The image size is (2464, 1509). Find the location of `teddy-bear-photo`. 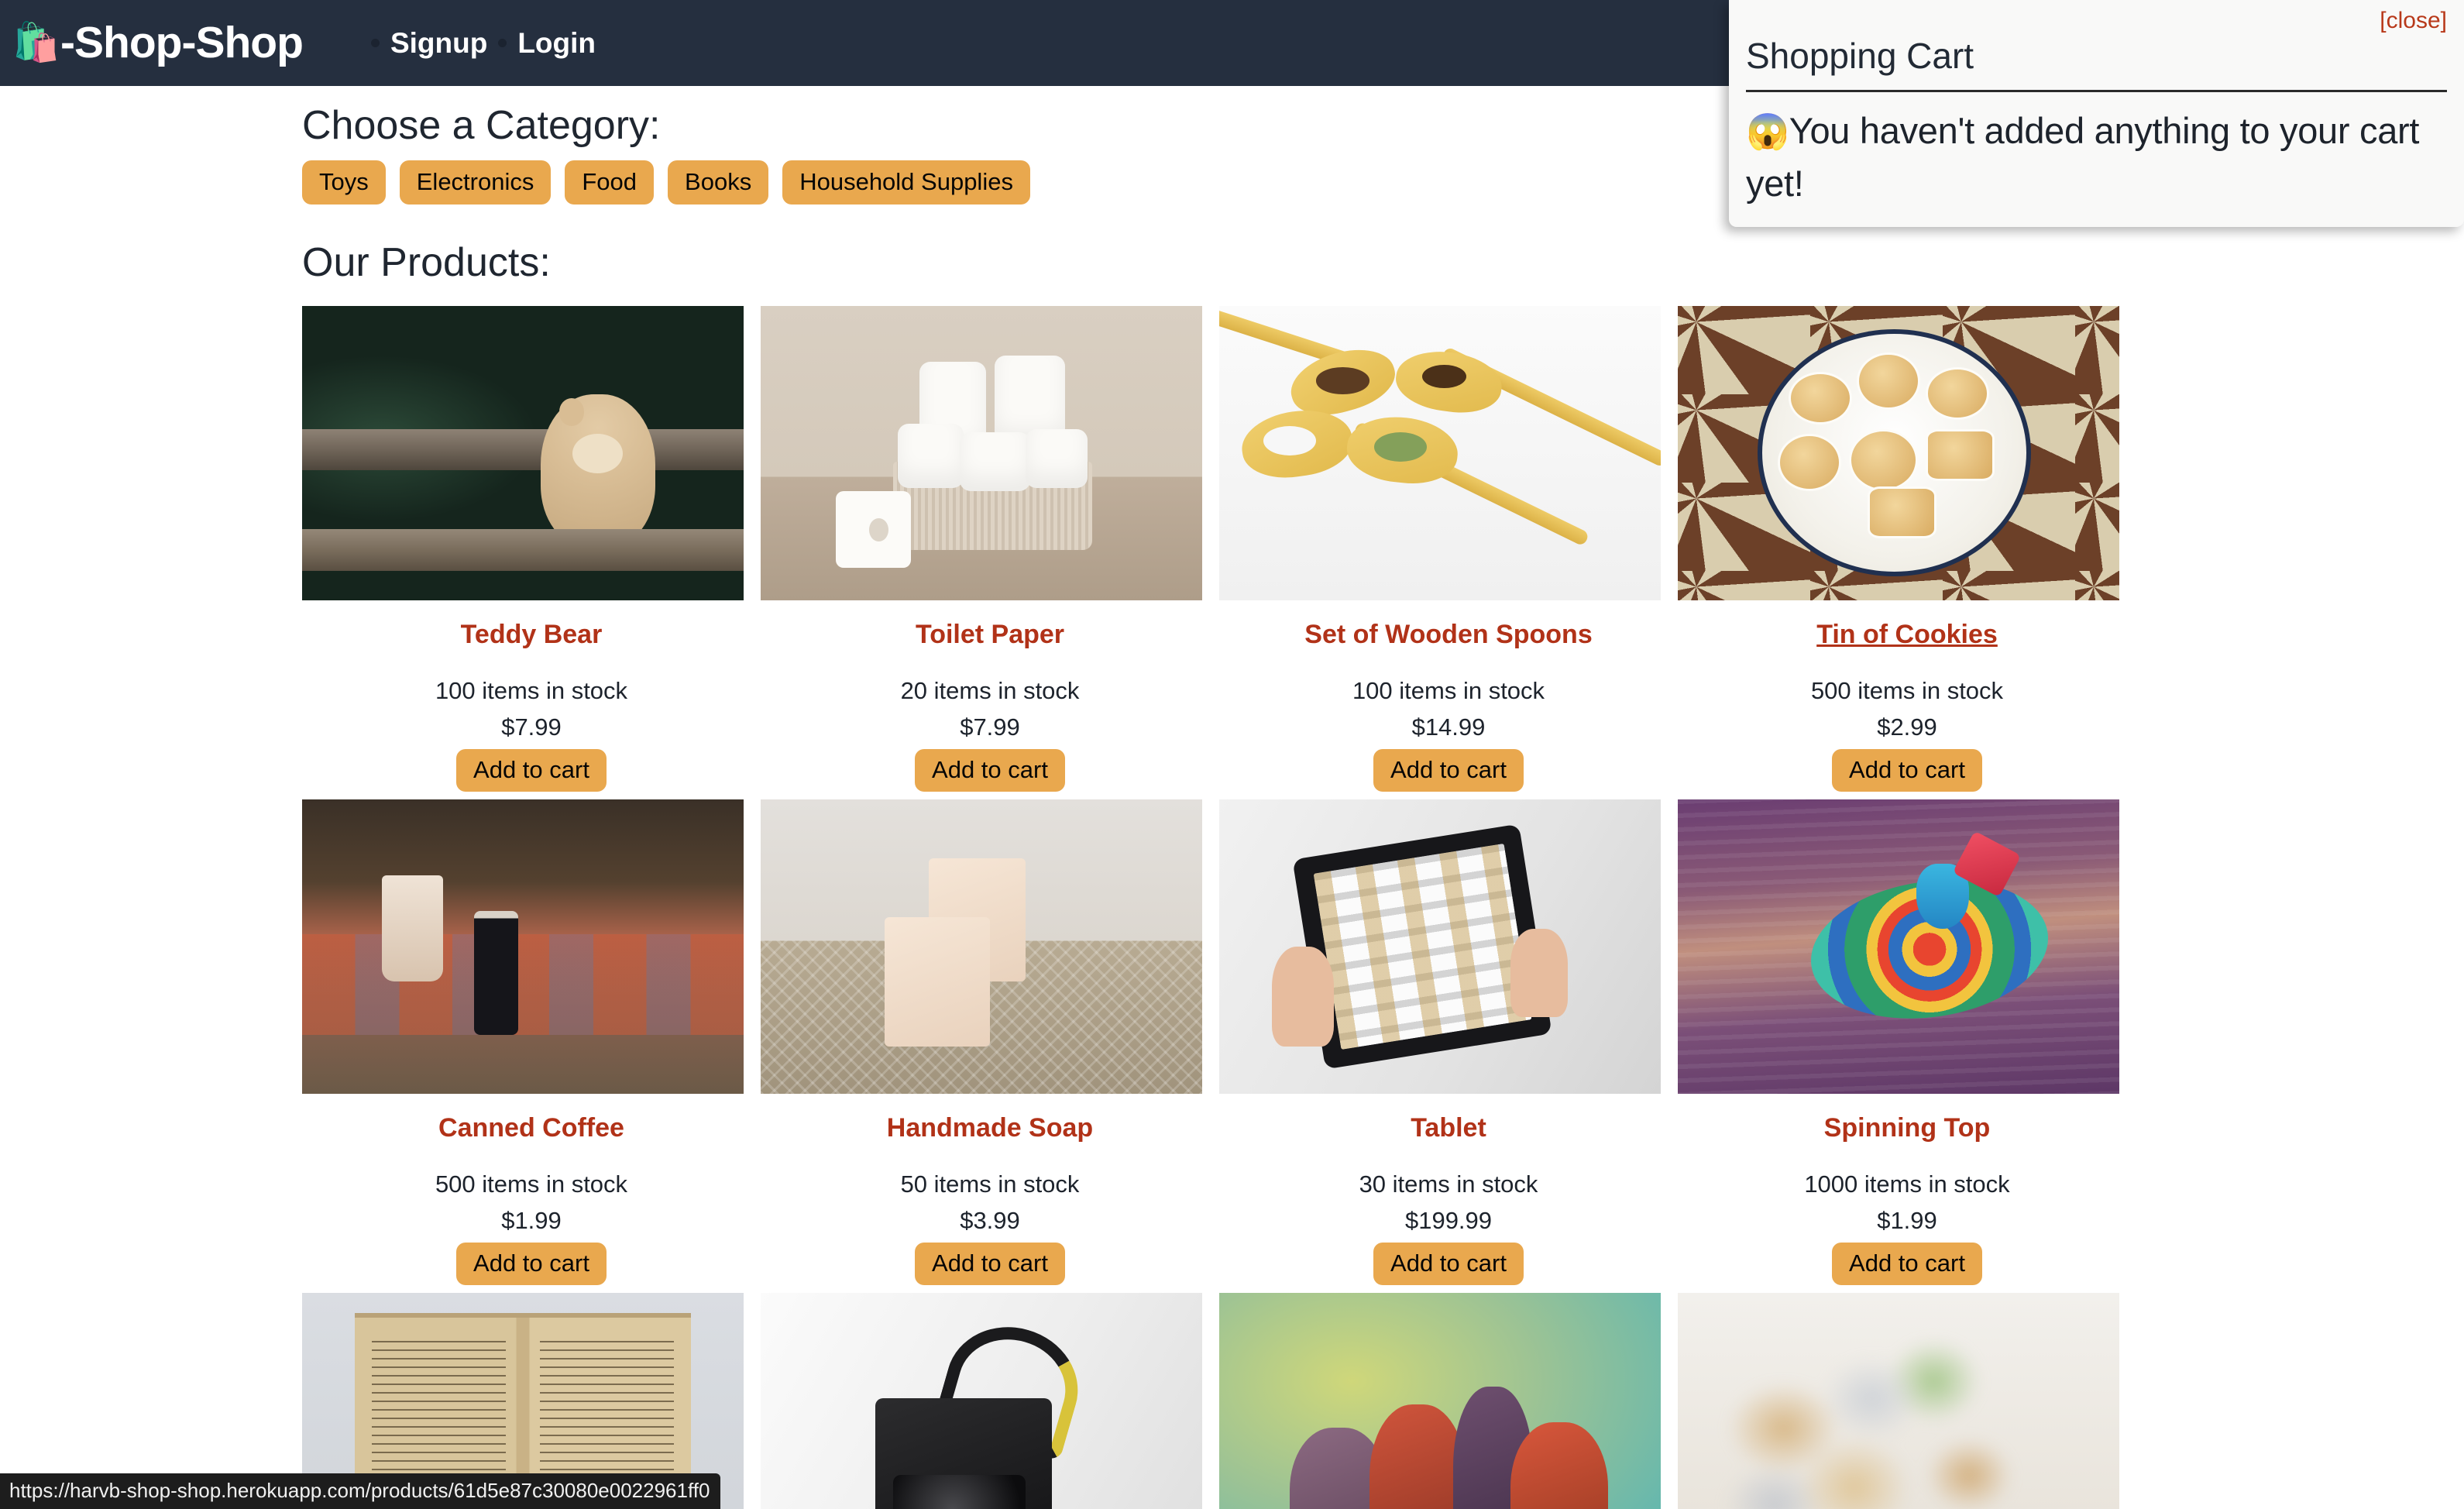

teddy-bear-photo is located at coordinates (523, 453).